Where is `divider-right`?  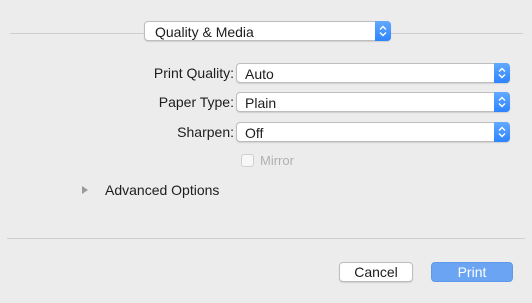
divider-right is located at coordinates (457, 33).